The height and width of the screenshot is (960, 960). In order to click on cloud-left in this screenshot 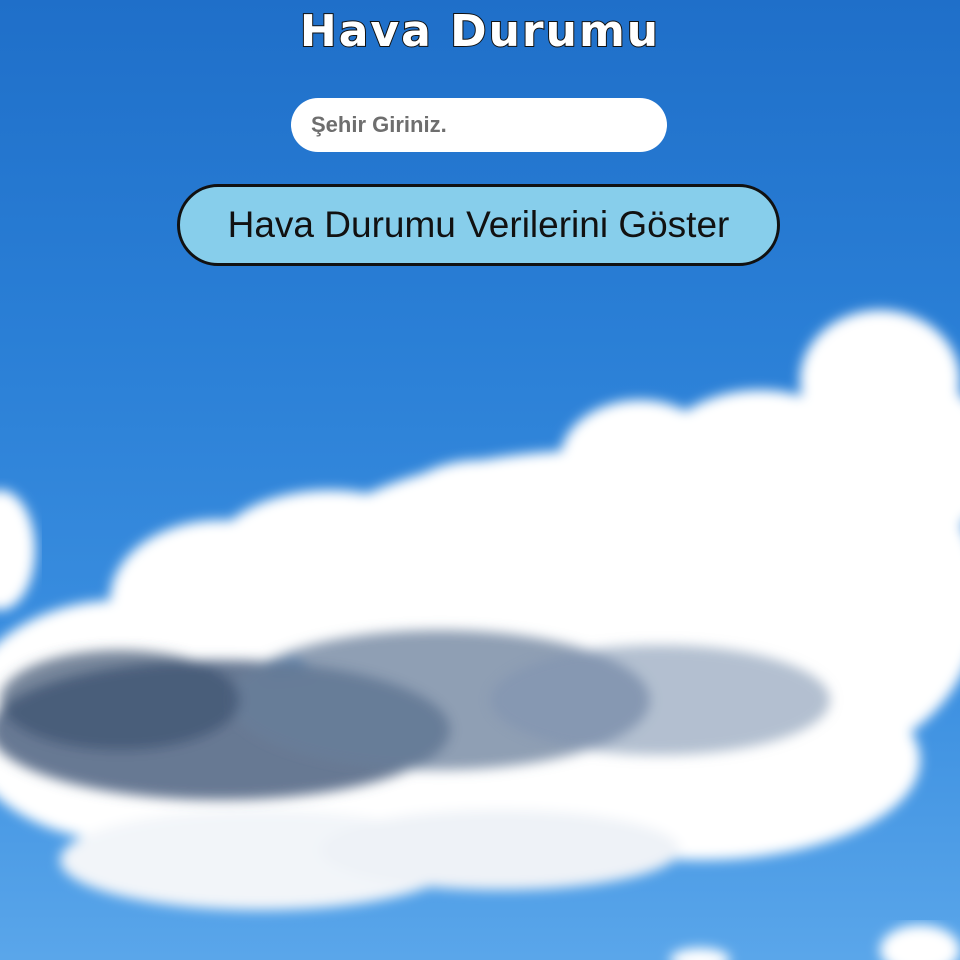, I will do `click(17, 550)`.